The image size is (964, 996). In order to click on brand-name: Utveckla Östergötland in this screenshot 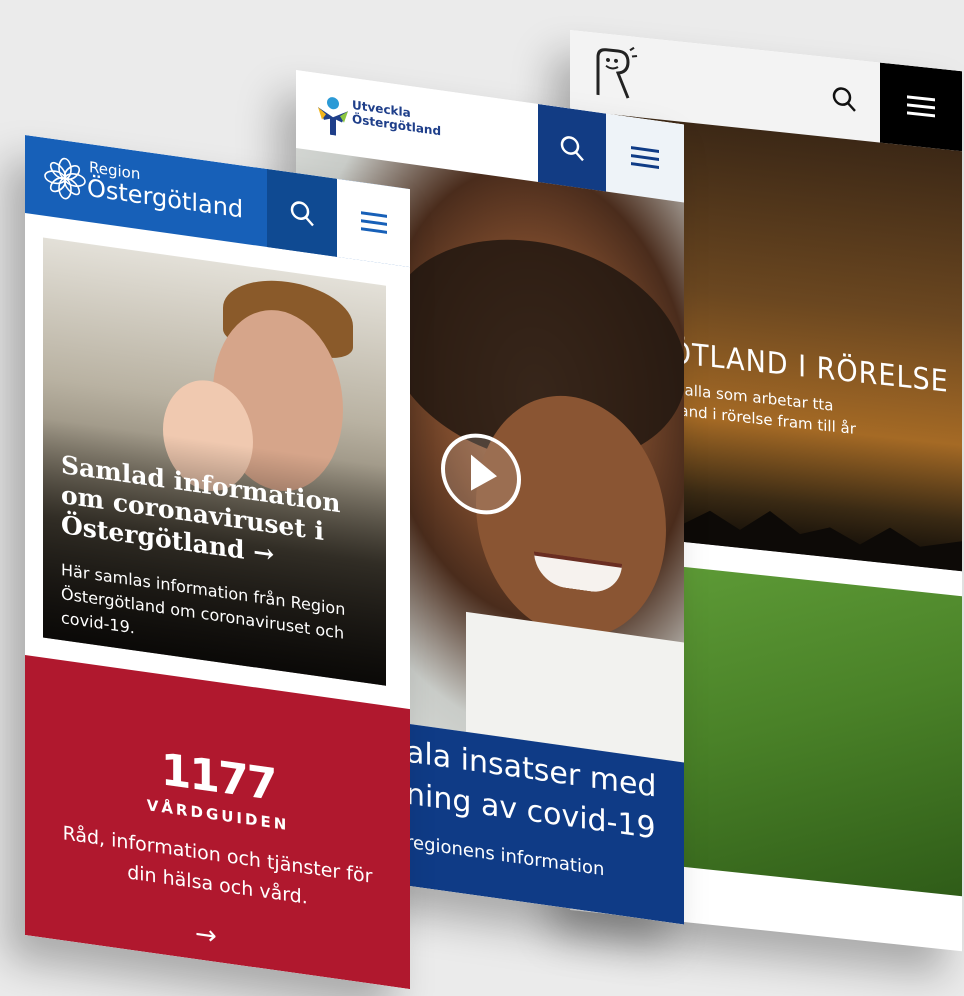, I will do `click(396, 118)`.